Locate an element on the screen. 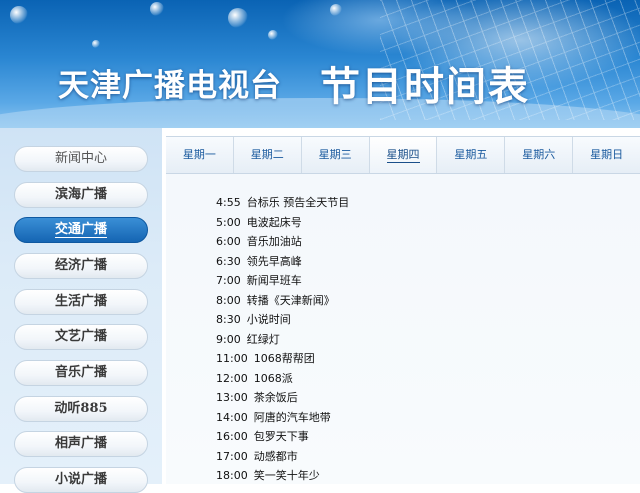 The height and width of the screenshot is (493, 640). list-item: 8:30 小说时间 is located at coordinates (253, 320).